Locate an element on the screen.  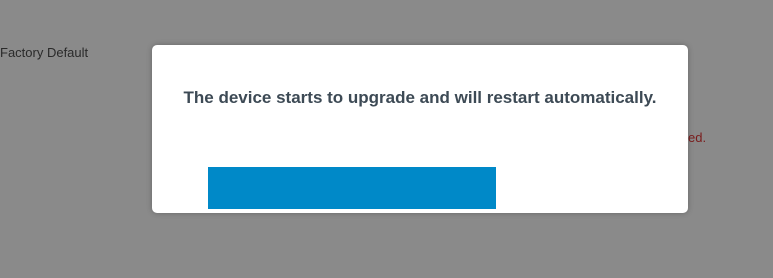
factory-default-label: Factory Default is located at coordinates (44, 52).